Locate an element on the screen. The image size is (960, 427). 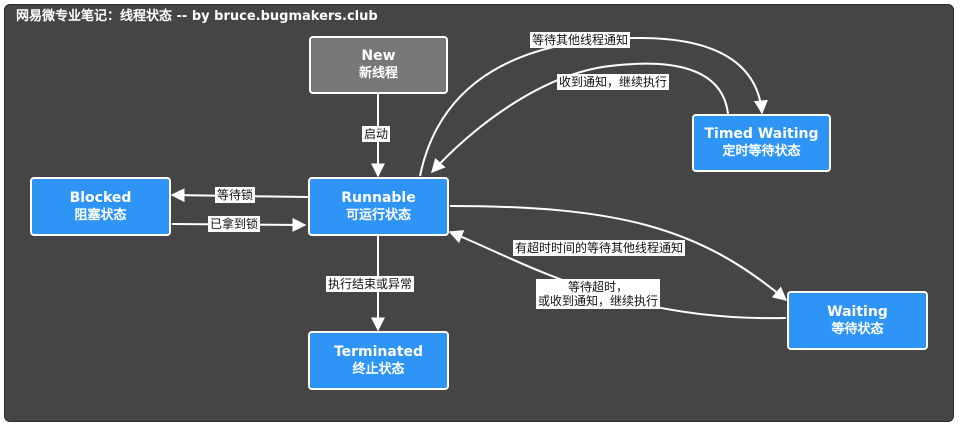
label-finish: 执行结束或异常 is located at coordinates (370, 284).